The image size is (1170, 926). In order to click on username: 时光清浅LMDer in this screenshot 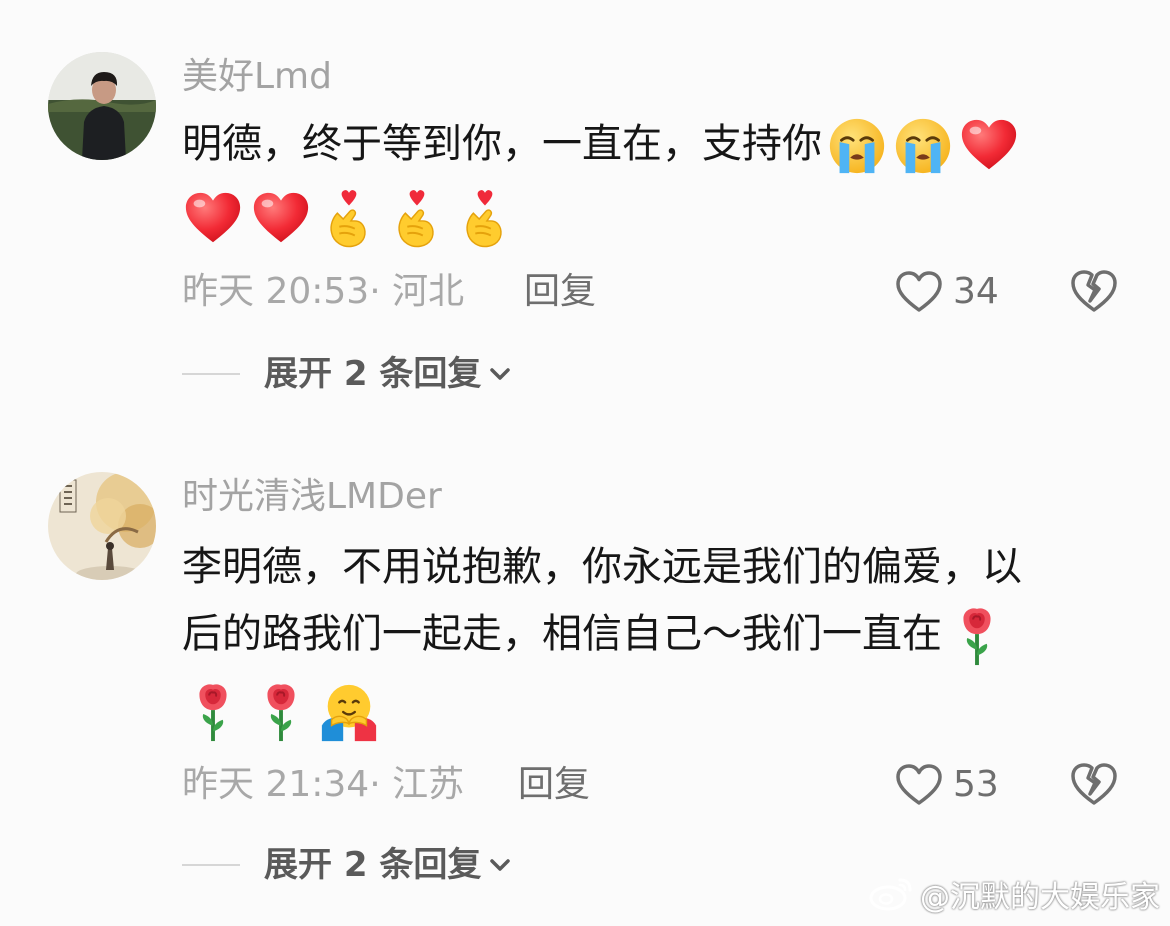, I will do `click(312, 497)`.